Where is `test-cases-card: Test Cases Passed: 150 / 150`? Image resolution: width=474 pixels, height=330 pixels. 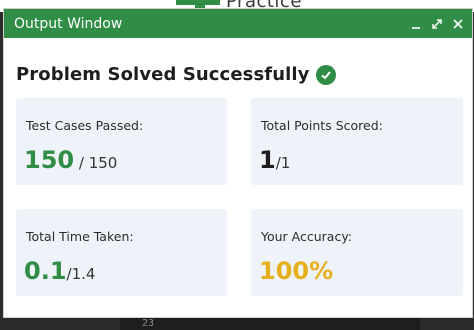 test-cases-card: Test Cases Passed: 150 / 150 is located at coordinates (121, 141).